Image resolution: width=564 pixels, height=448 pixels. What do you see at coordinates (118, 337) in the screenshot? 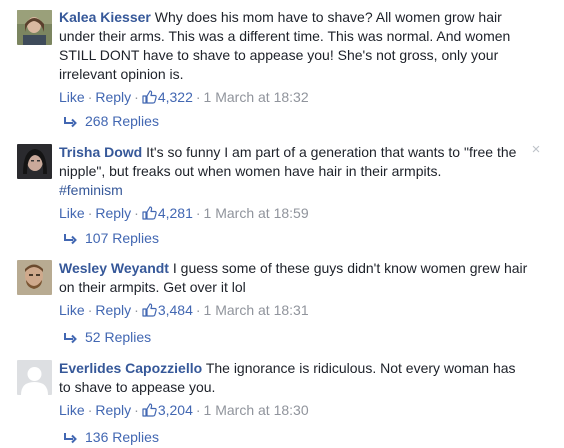
I see `replies-count: 52 Replies` at bounding box center [118, 337].